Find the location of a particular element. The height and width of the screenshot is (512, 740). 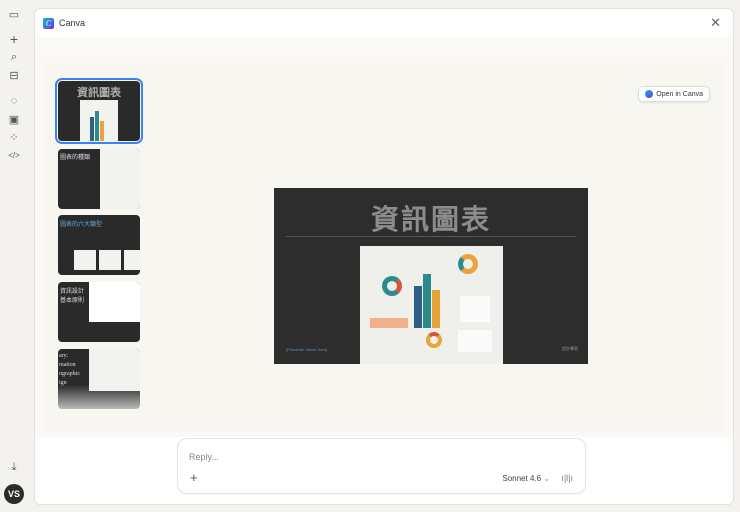

slide-thumbnail-2: 圖表的種類 is located at coordinates (99, 179).